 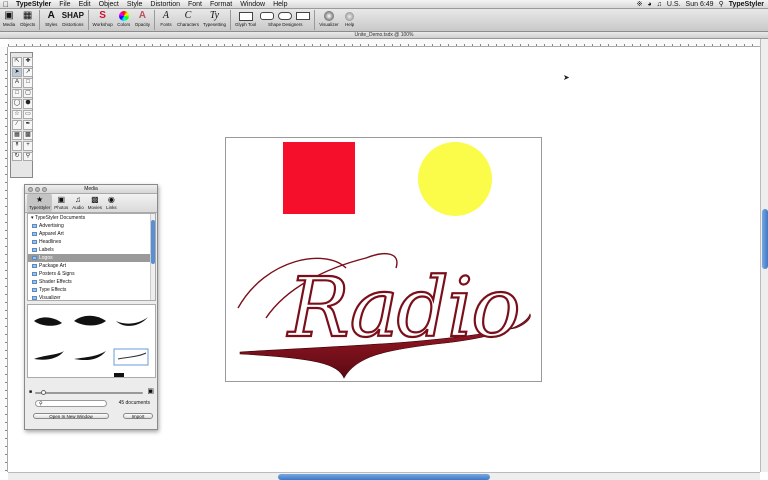 What do you see at coordinates (95, 203) in the screenshot?
I see `tab-movies: ▩ Movies` at bounding box center [95, 203].